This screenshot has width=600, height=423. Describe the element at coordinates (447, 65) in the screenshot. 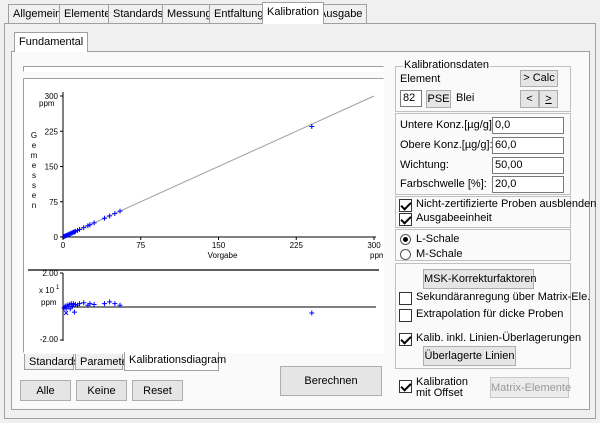

I see `kalibrationsdaten-title: Kalibrationsdaten` at that location.